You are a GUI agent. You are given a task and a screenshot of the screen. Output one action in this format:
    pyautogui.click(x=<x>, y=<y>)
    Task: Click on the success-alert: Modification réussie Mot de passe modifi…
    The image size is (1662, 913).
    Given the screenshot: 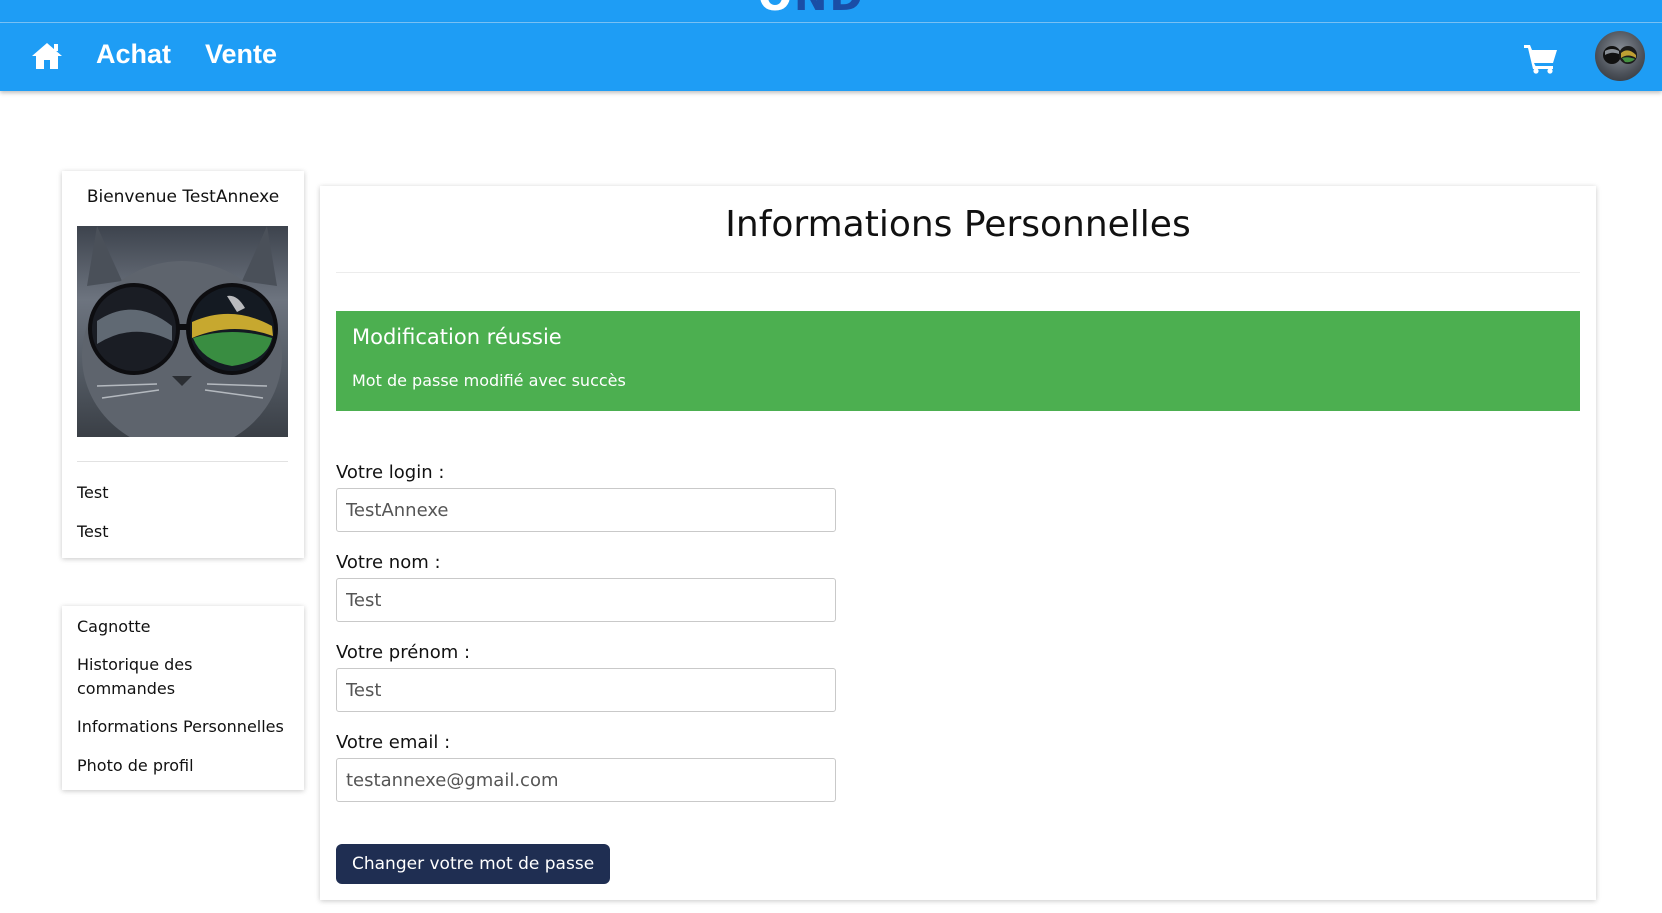 What is the action you would take?
    pyautogui.click(x=958, y=361)
    